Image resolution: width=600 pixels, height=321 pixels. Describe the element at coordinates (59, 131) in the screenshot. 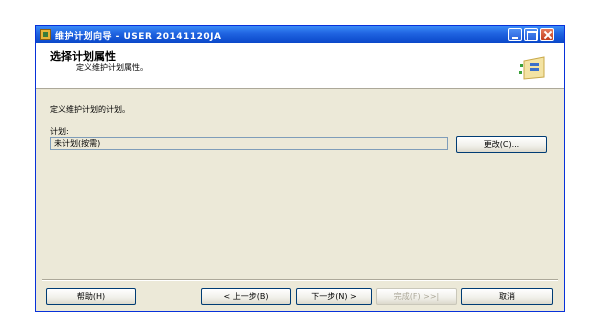

I see `plan-label: 计划:` at that location.